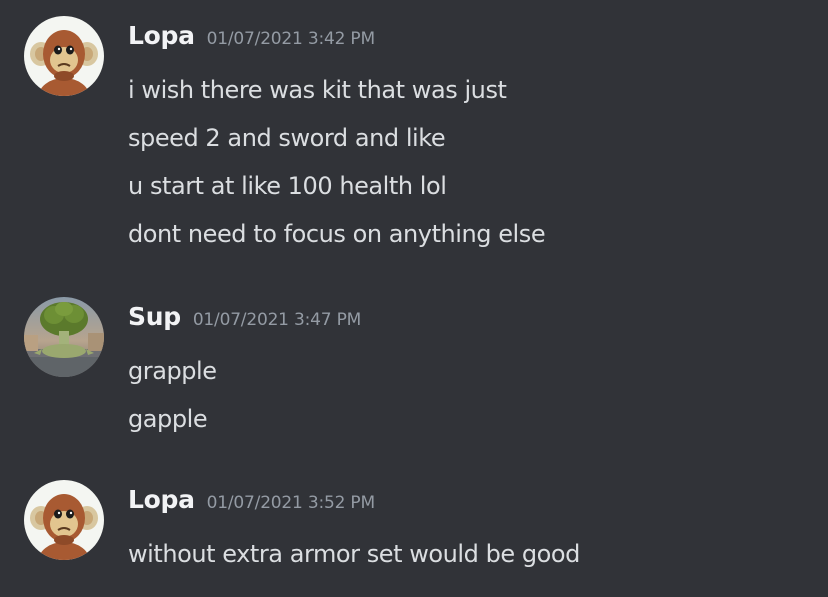 This screenshot has width=828, height=597. What do you see at coordinates (172, 395) in the screenshot?
I see `message-lines: grapple gapple` at bounding box center [172, 395].